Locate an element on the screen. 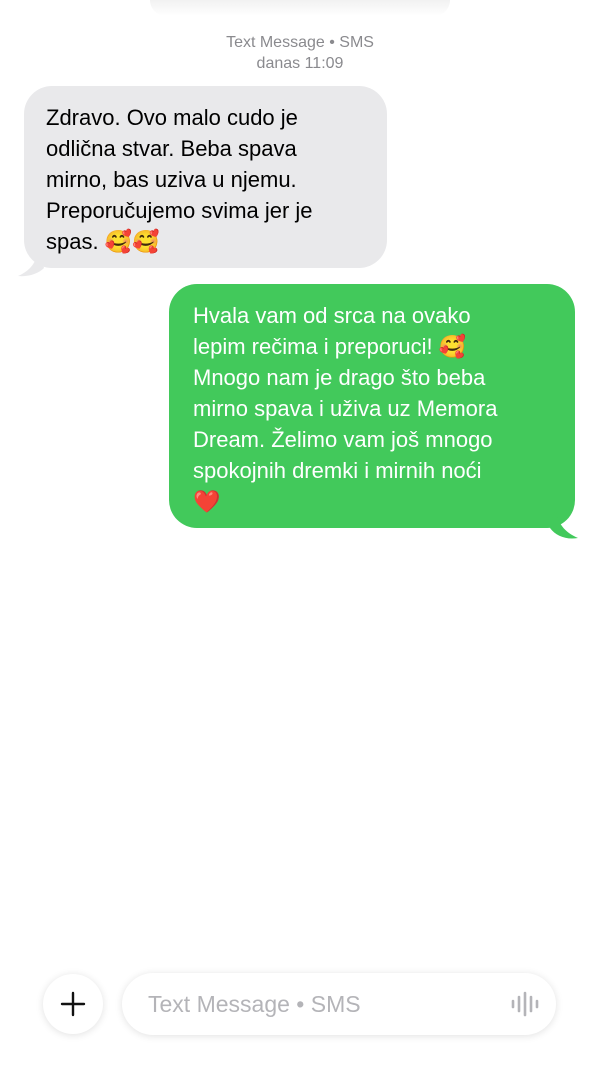  add-attachment-button is located at coordinates (73, 1004).